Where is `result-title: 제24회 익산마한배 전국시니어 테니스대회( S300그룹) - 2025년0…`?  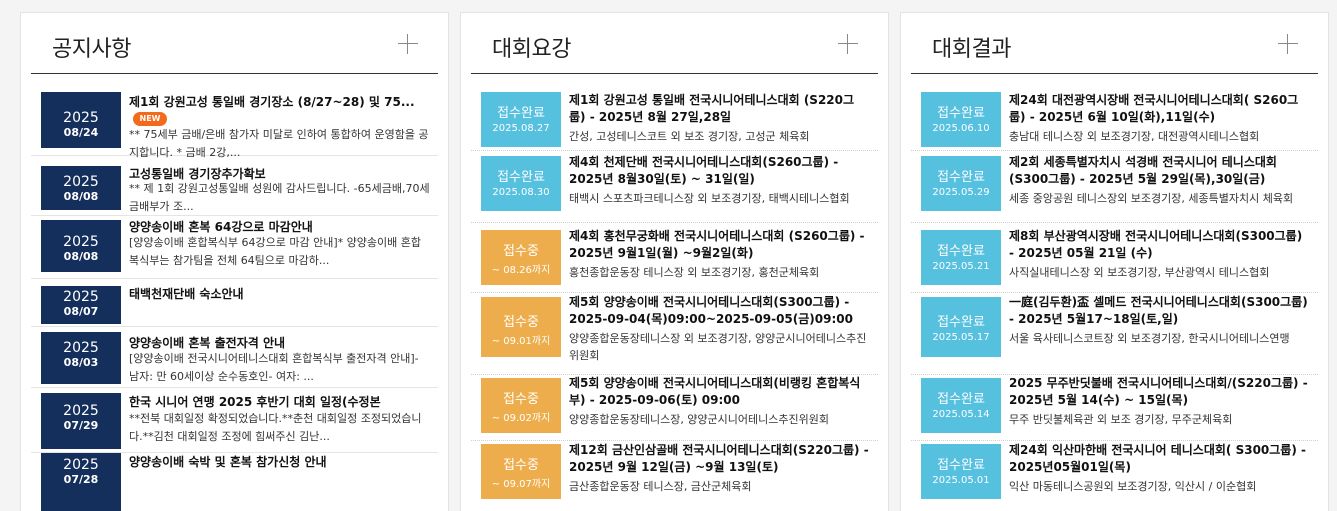 result-title: 제24회 익산마한배 전국시니어 테니스대회( S300그룹) - 2025년0… is located at coordinates (1157, 458).